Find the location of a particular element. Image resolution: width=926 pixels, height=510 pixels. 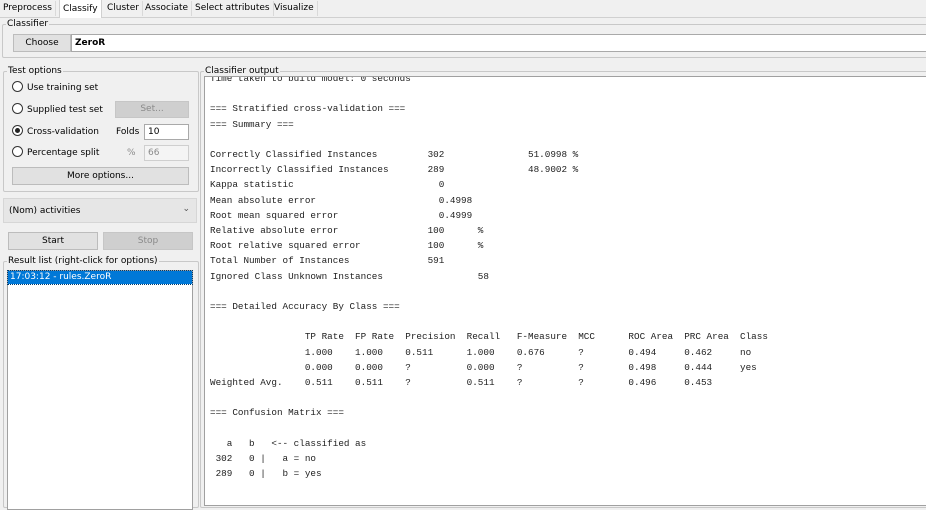

classifier-output-legend: Classifier output is located at coordinates (242, 71).